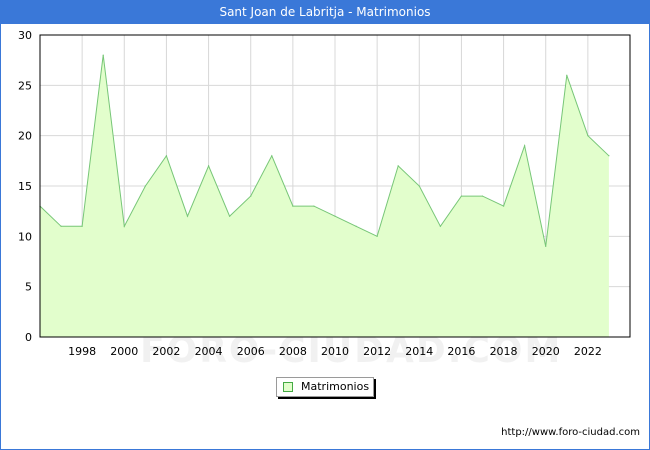 The image size is (650, 450). Describe the element at coordinates (82, 351) in the screenshot. I see `x-tick-label: 1998` at that location.